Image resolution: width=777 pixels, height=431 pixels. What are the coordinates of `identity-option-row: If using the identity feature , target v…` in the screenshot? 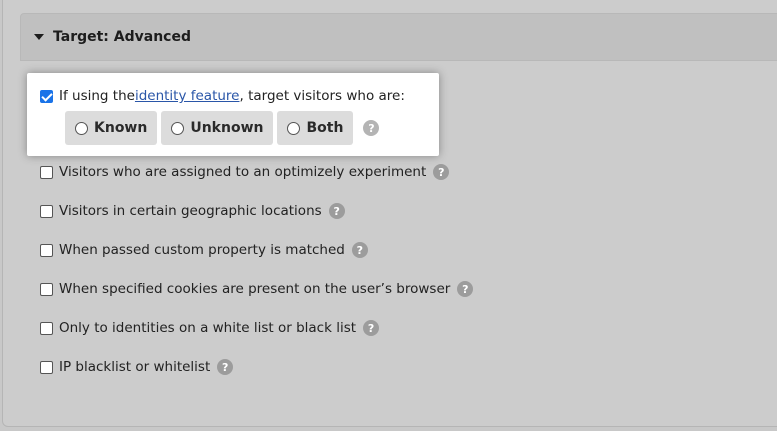 It's located at (222, 96).